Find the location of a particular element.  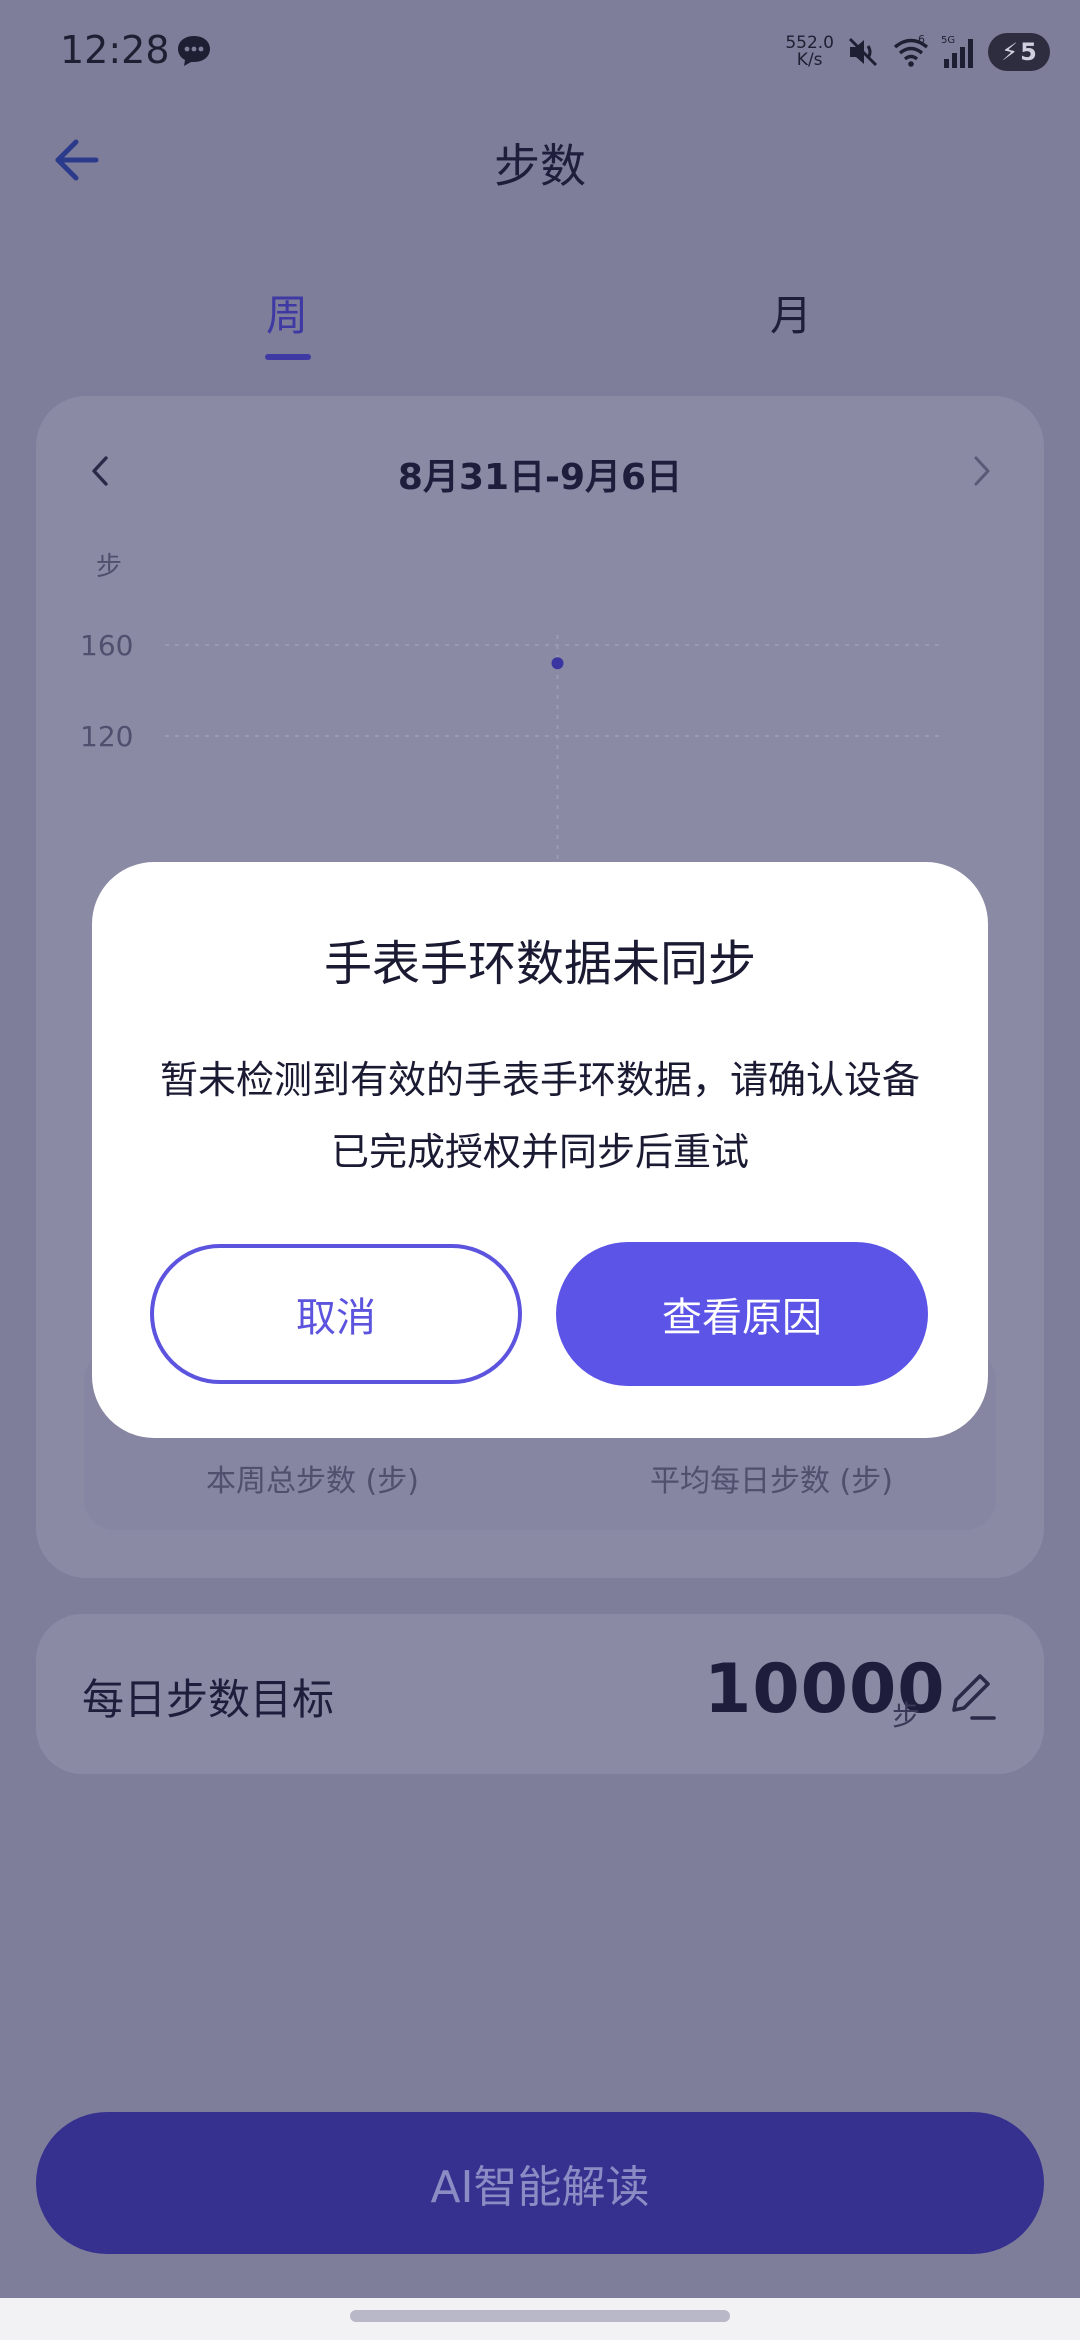

dialog-title: 手表手环数据未同步 is located at coordinates (539, 964).